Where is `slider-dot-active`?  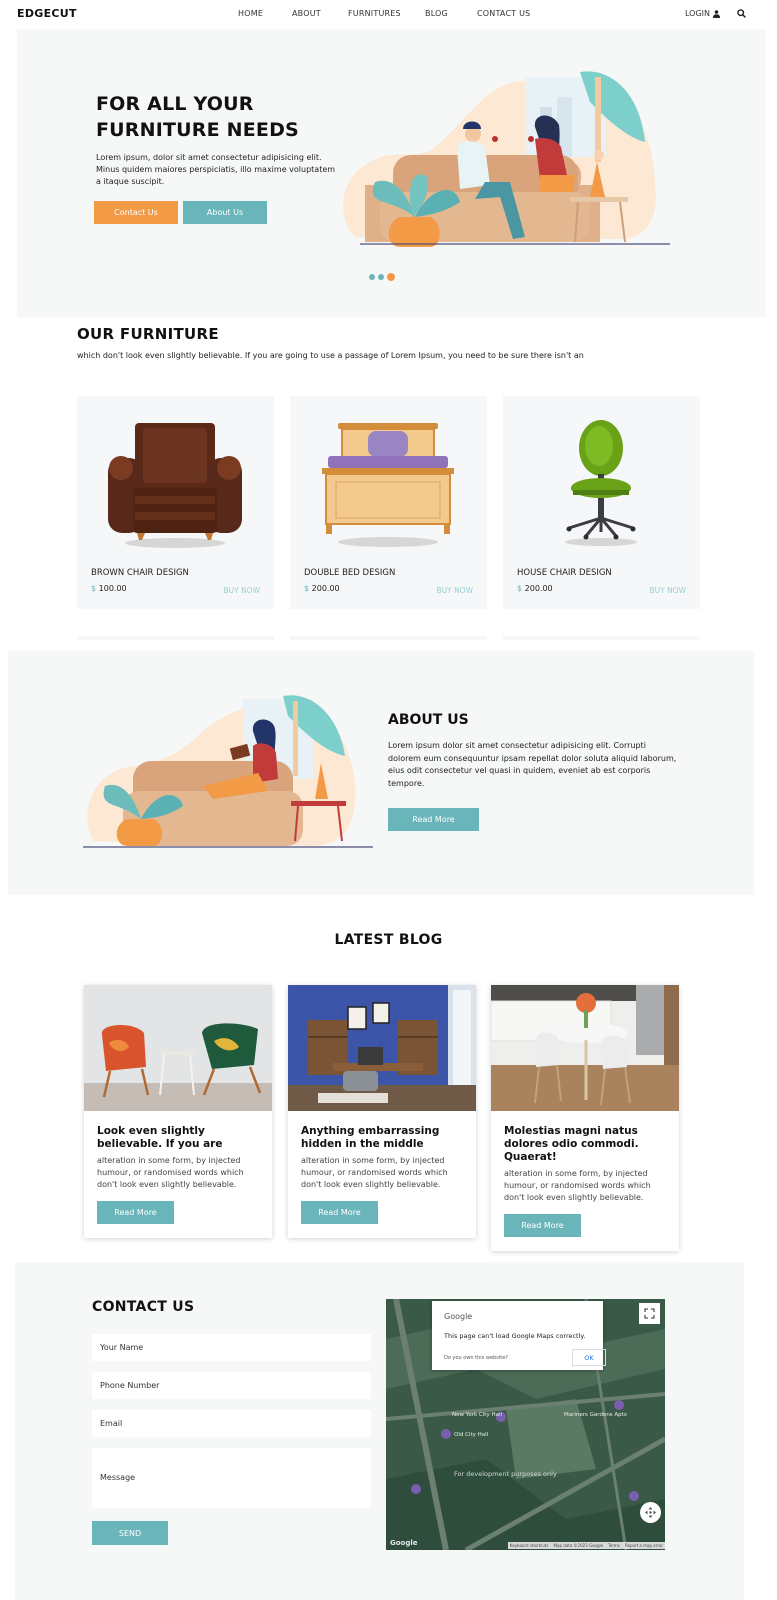
slider-dot-active is located at coordinates (391, 277).